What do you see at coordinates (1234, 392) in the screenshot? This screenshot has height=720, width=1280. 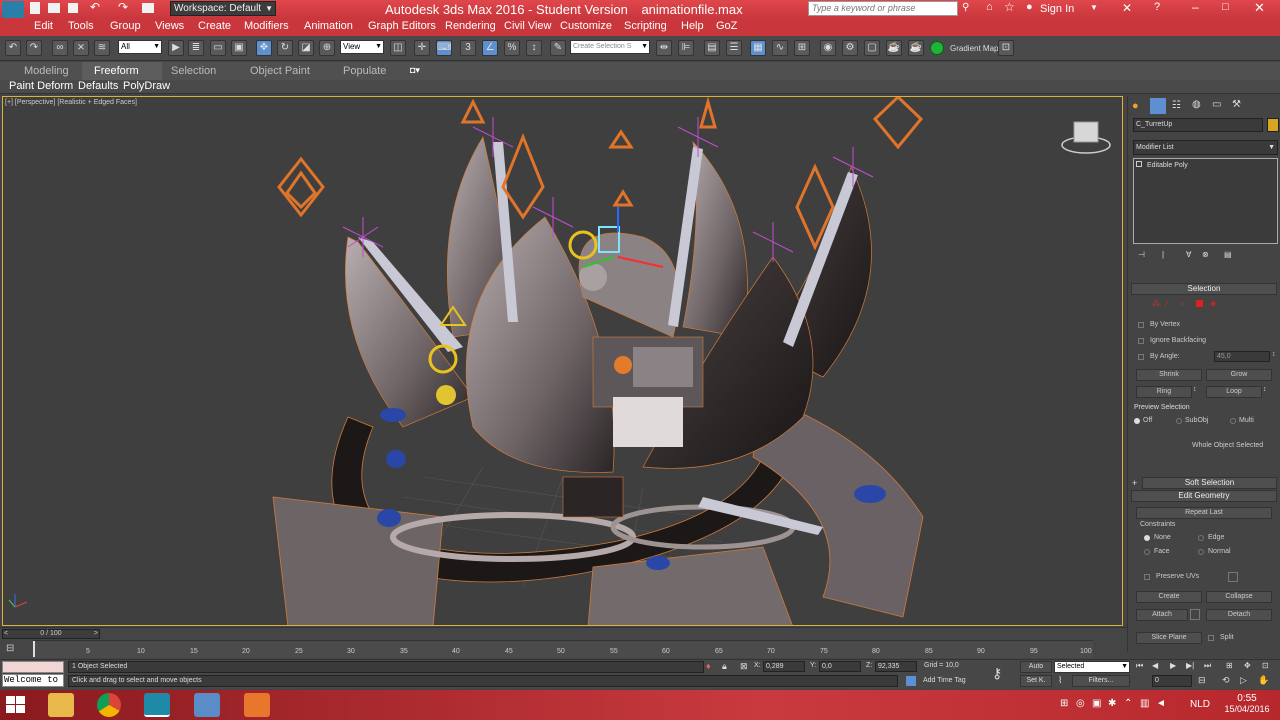 I see `loop-button: Loop` at bounding box center [1234, 392].